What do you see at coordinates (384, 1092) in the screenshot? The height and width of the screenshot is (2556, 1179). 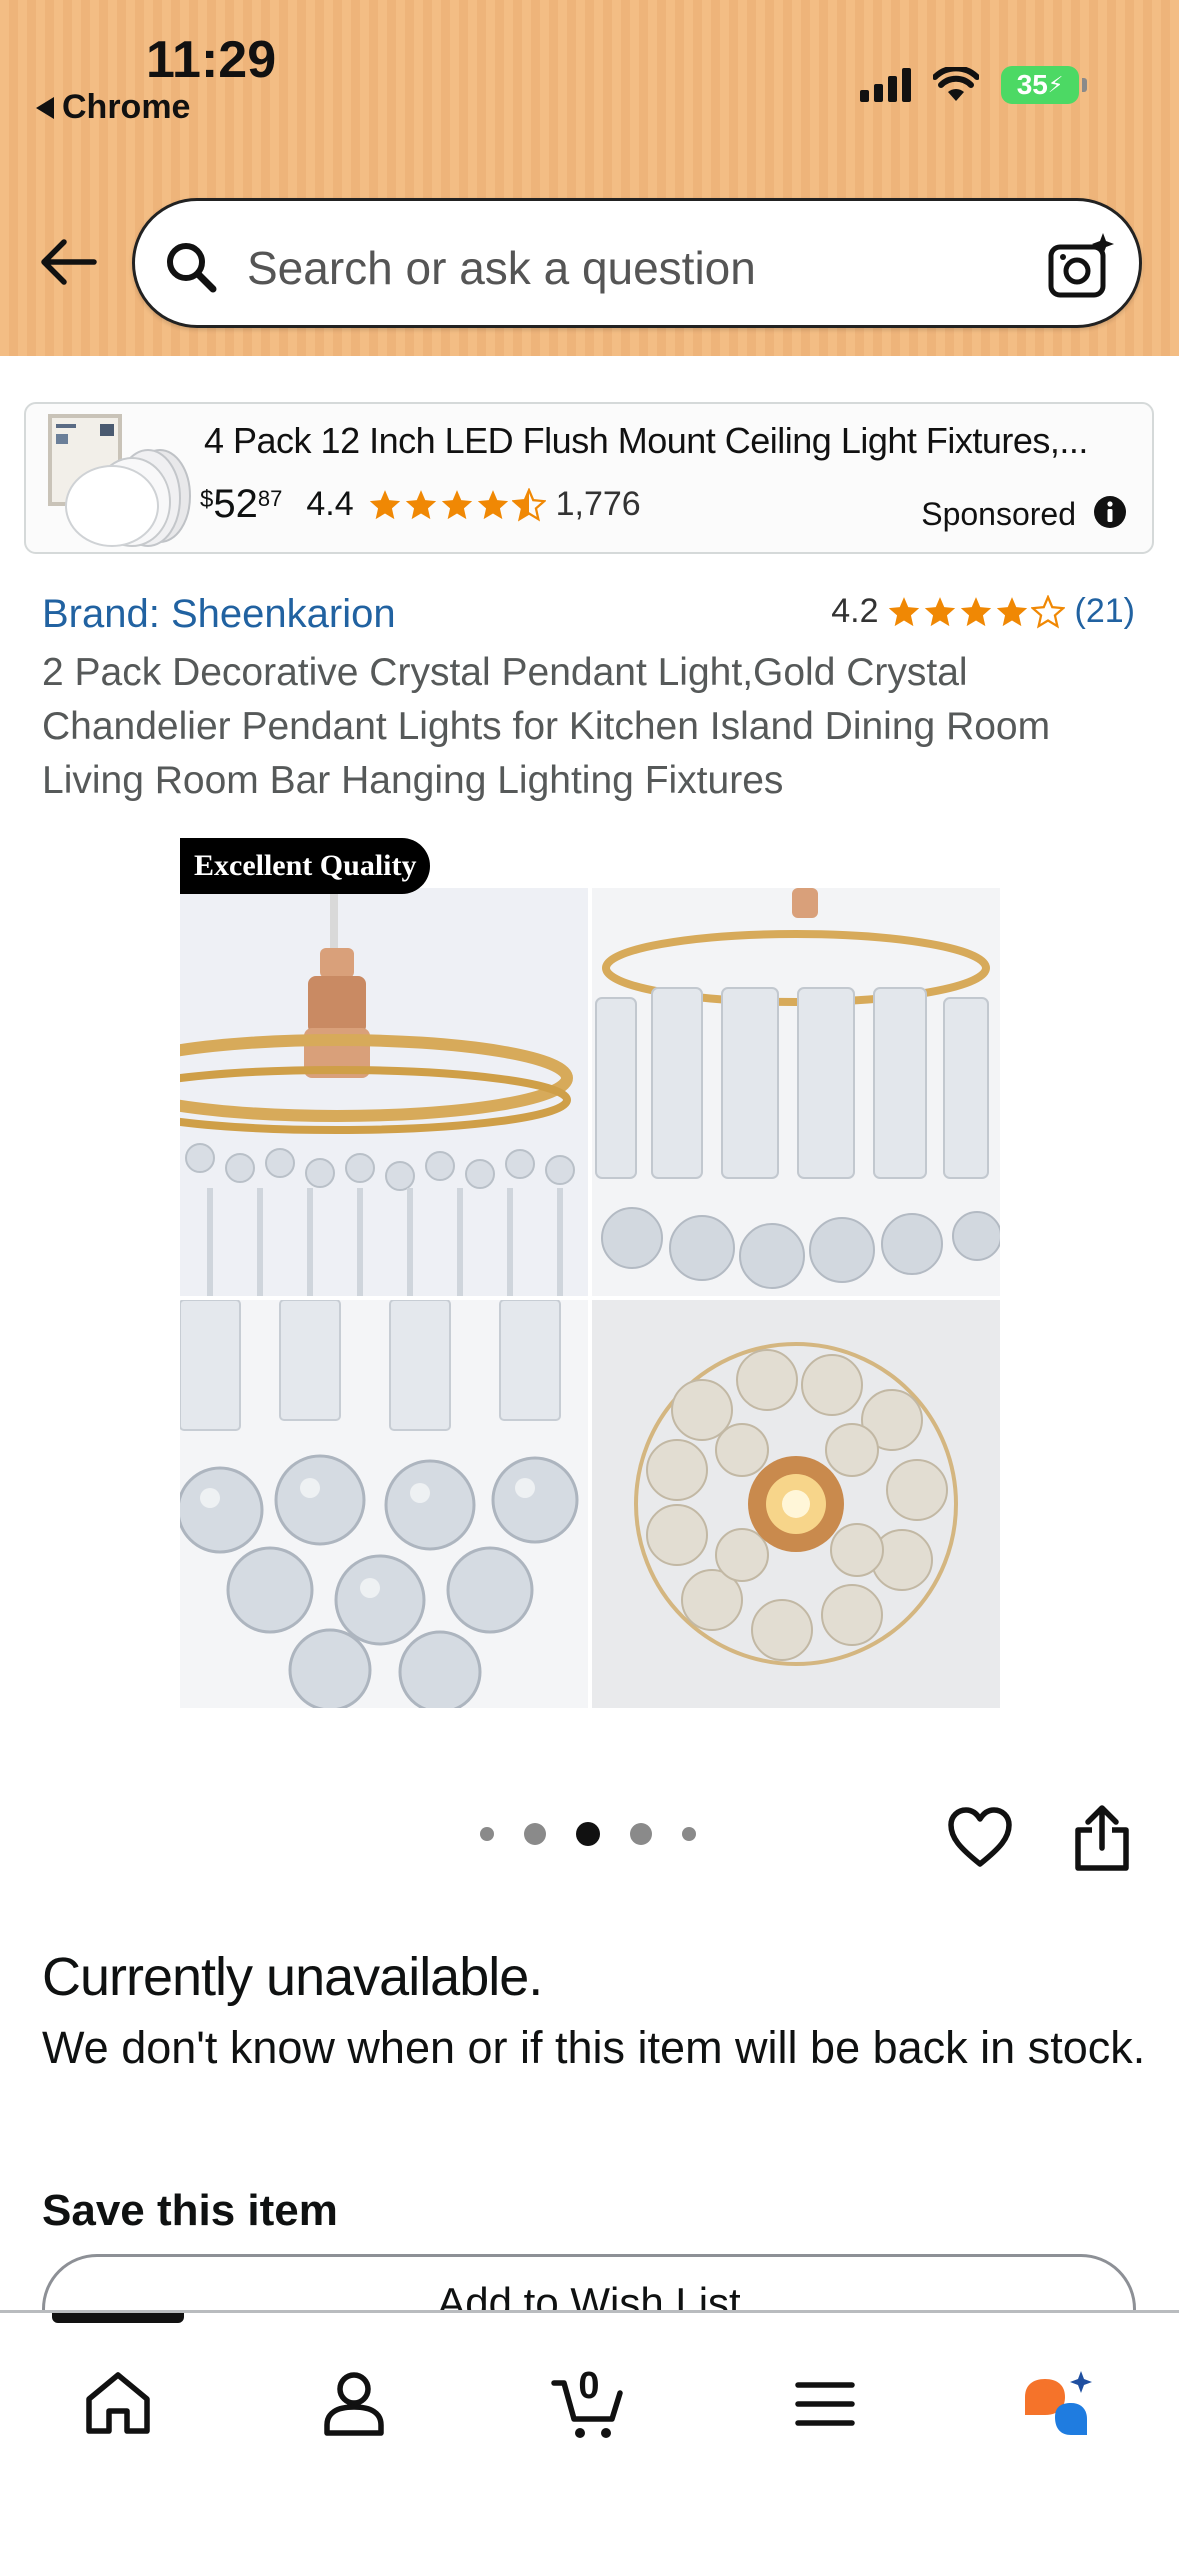 I see `product-photo-top-left` at bounding box center [384, 1092].